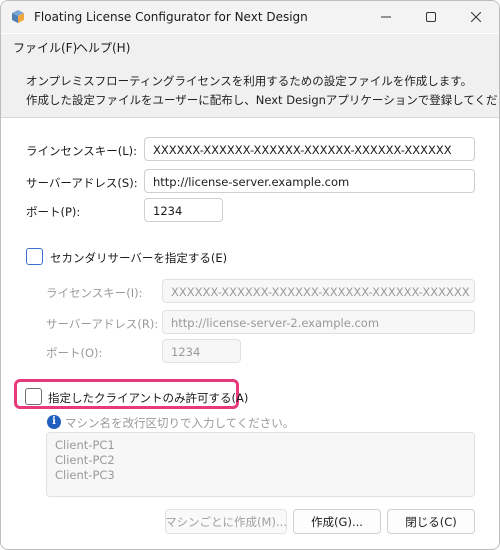  I want to click on maximize-icon, so click(431, 17).